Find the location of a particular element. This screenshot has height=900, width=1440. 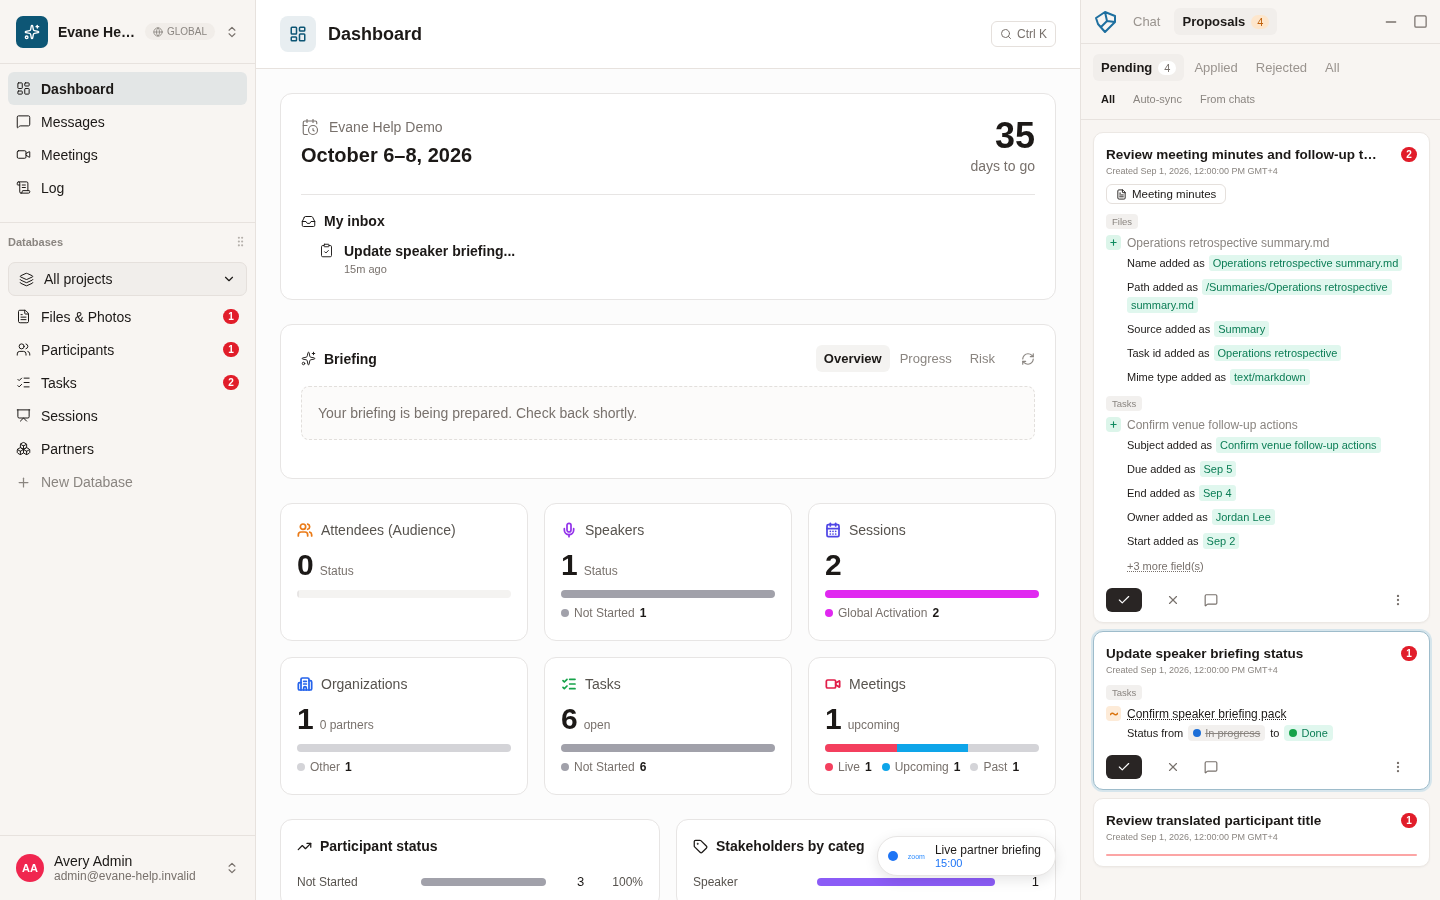

database-item: Partners is located at coordinates (127, 448).